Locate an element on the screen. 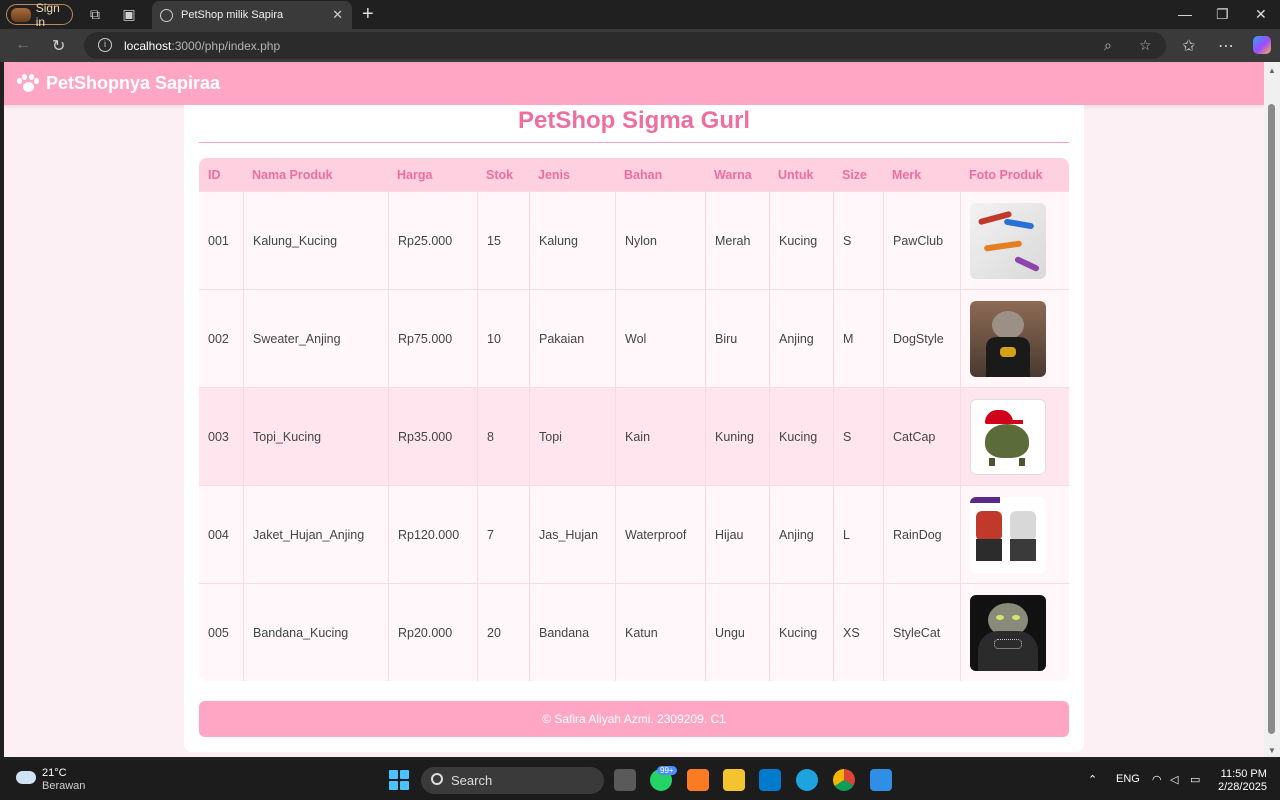 This screenshot has width=1280, height=800. wifi-icon: ◠ is located at coordinates (1157, 779).